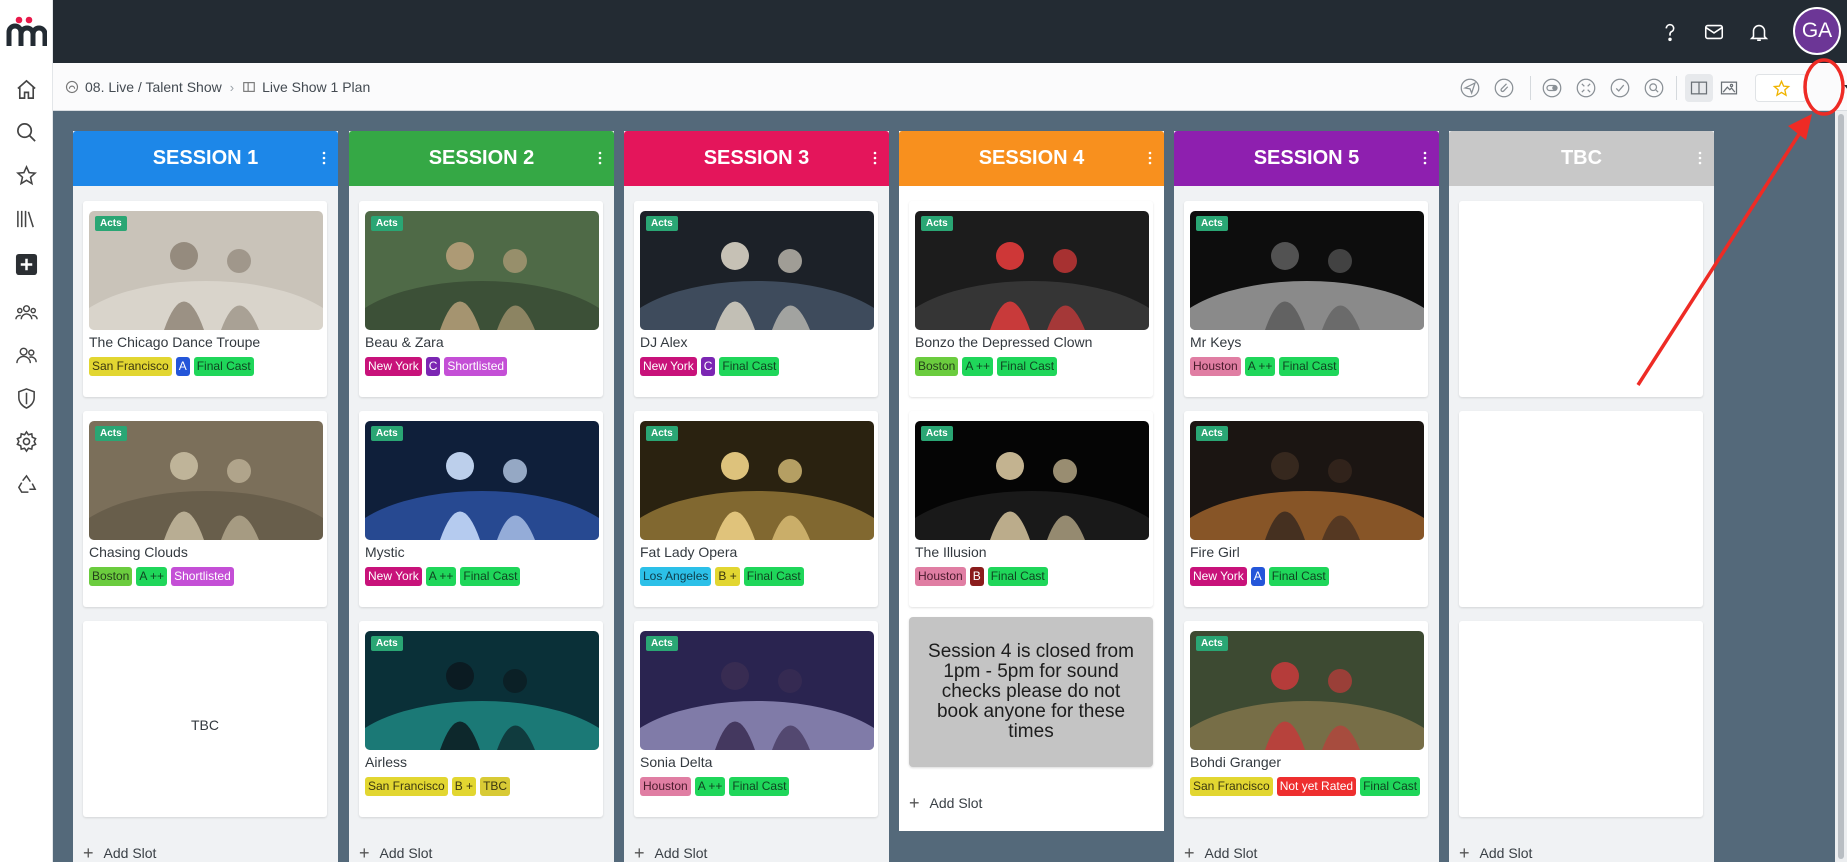  Describe the element at coordinates (1215, 552) in the screenshot. I see `act-title: Fire Girl` at that location.